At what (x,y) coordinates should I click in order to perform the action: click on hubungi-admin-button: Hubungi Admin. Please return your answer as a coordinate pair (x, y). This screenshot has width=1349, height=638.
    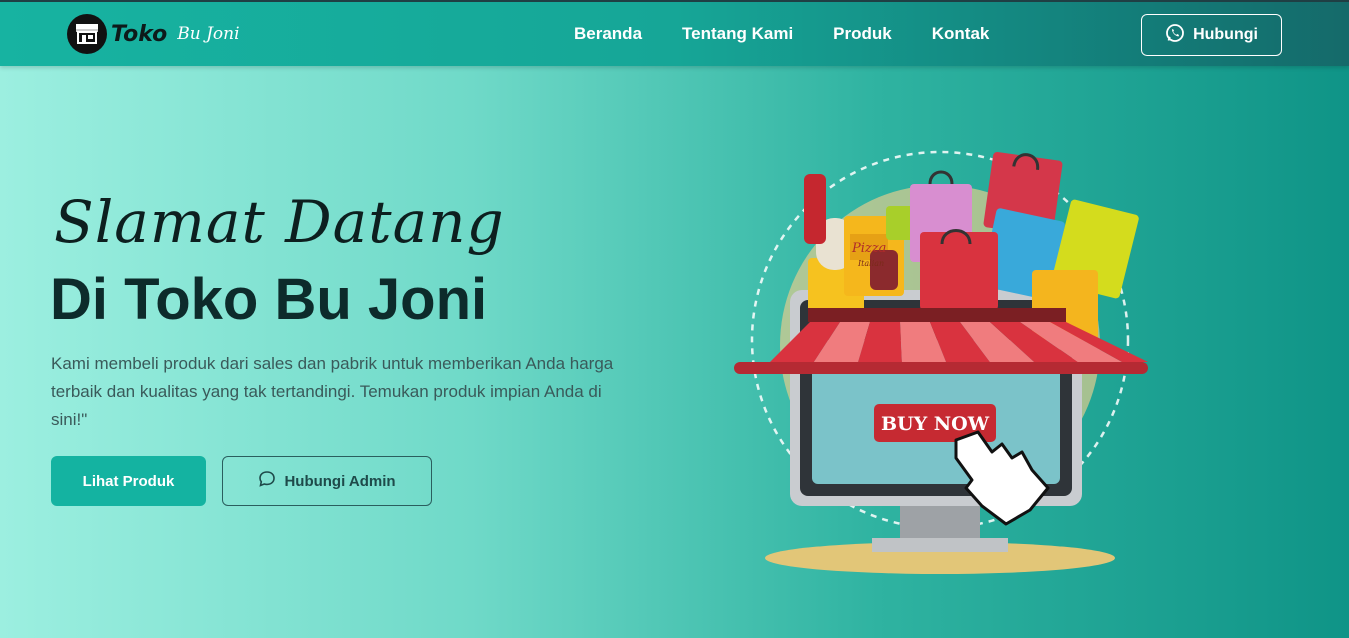
    Looking at the image, I should click on (327, 481).